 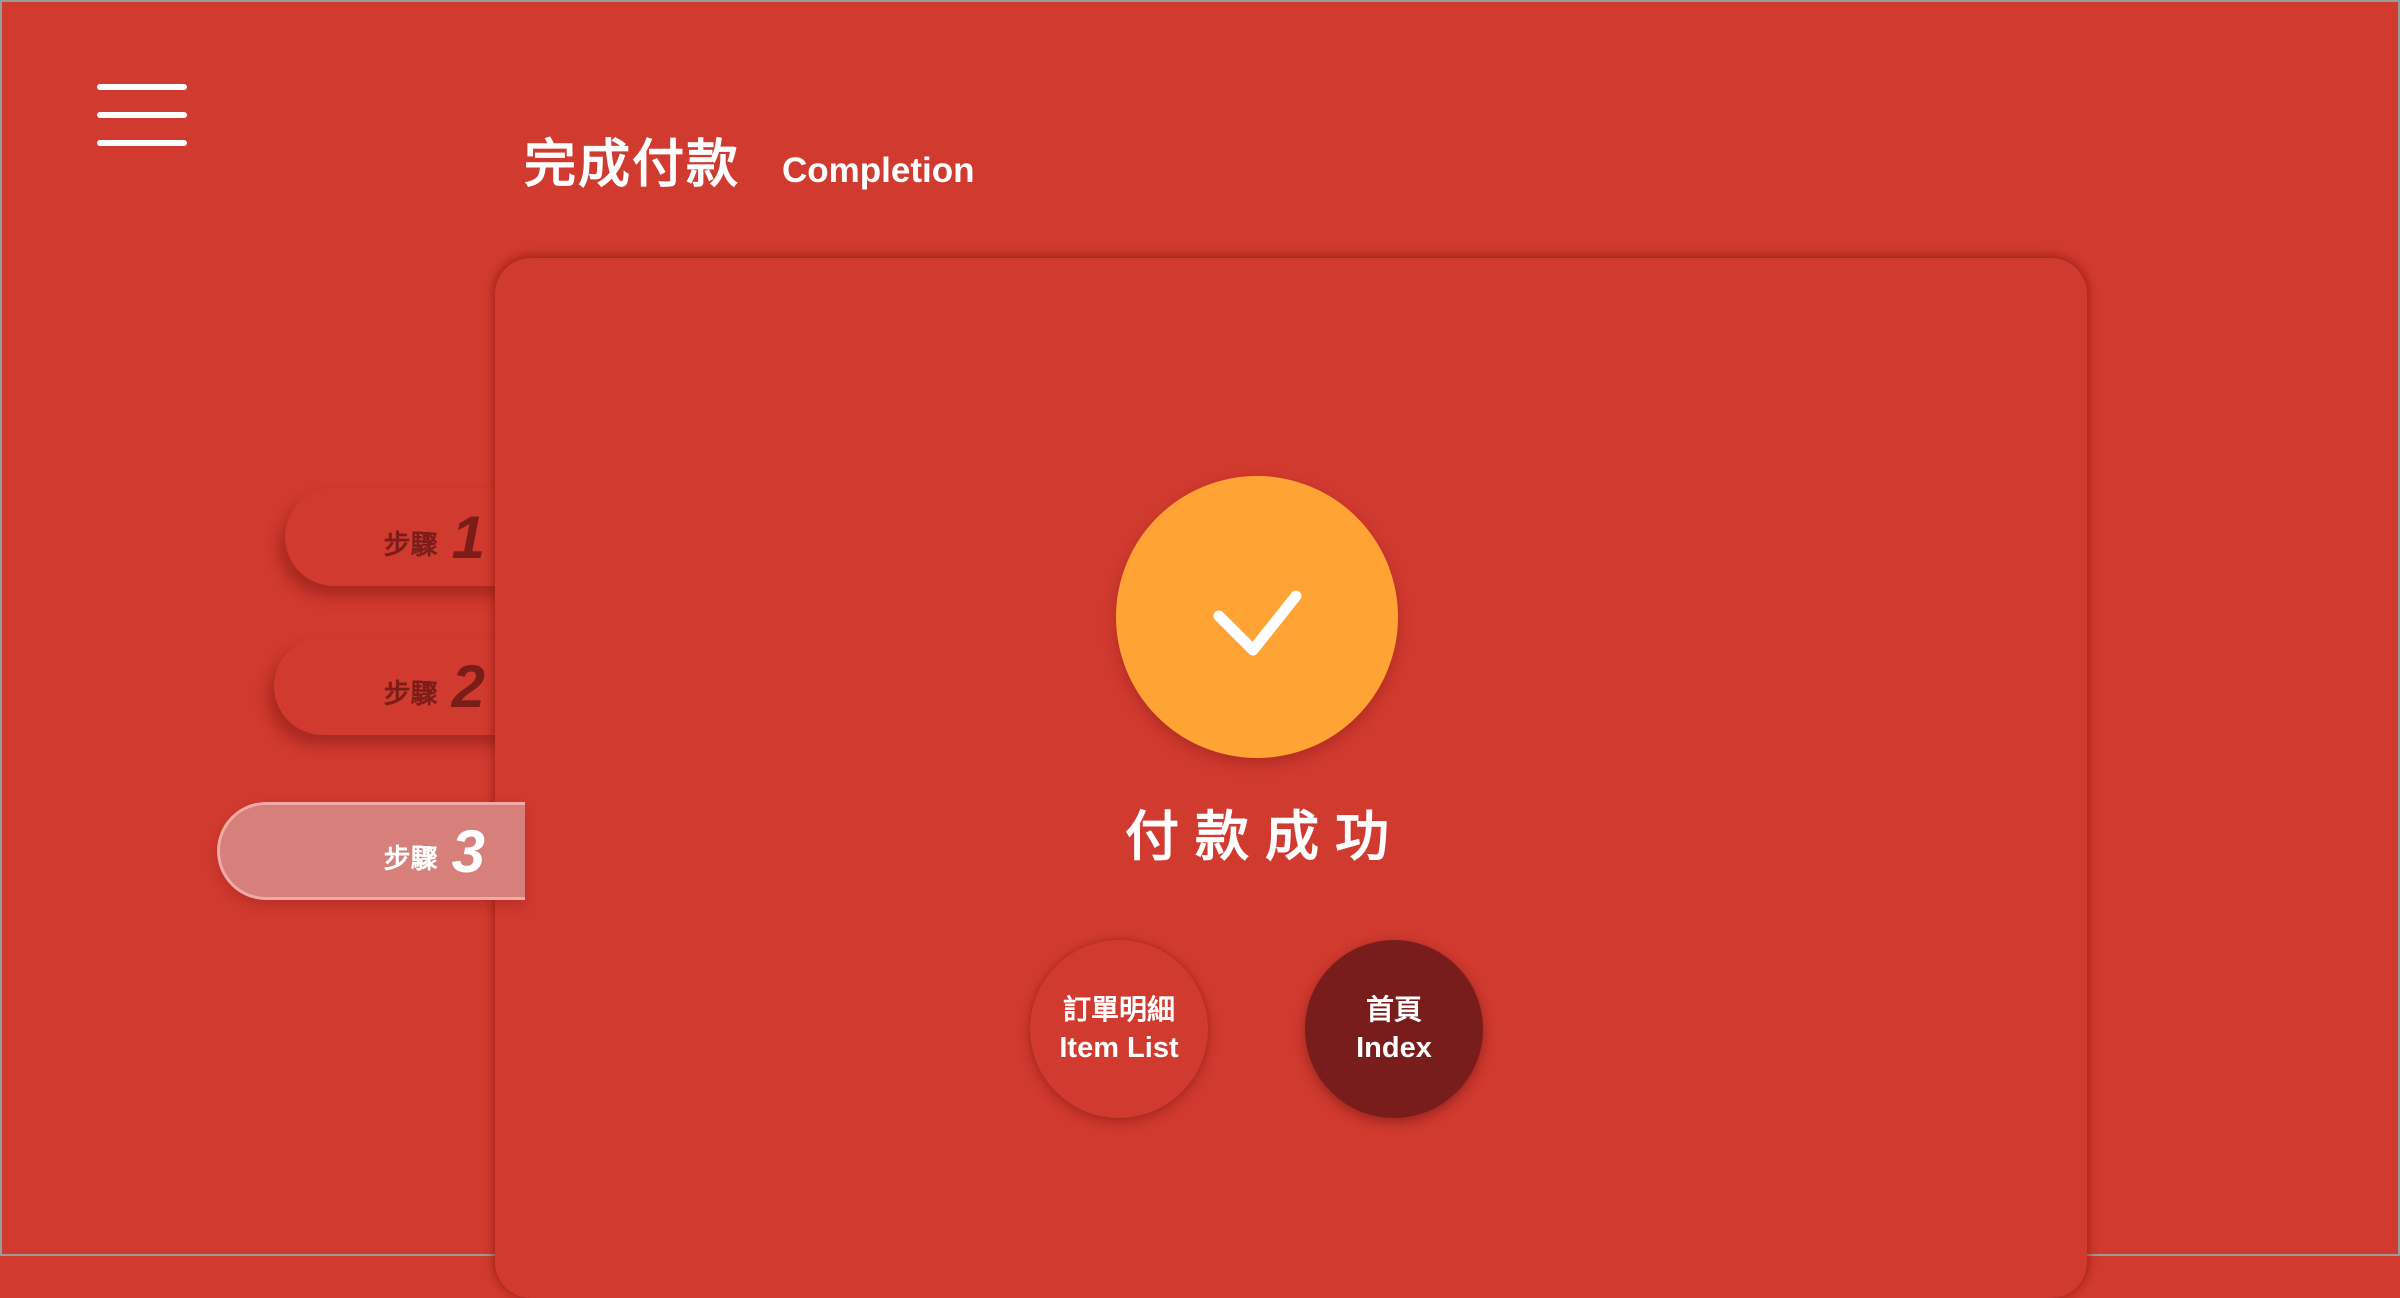 I want to click on page-title: 完成付款 Completion, so click(x=749, y=159).